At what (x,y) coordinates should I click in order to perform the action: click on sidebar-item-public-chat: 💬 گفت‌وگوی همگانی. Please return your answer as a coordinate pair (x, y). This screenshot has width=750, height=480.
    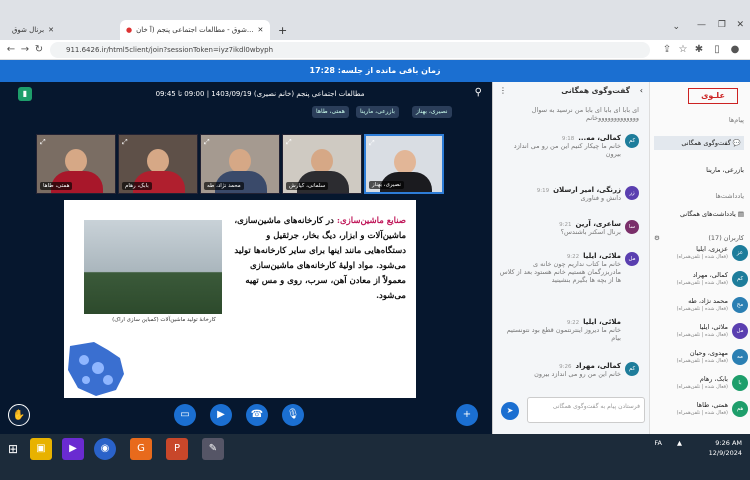
    Looking at the image, I should click on (699, 143).